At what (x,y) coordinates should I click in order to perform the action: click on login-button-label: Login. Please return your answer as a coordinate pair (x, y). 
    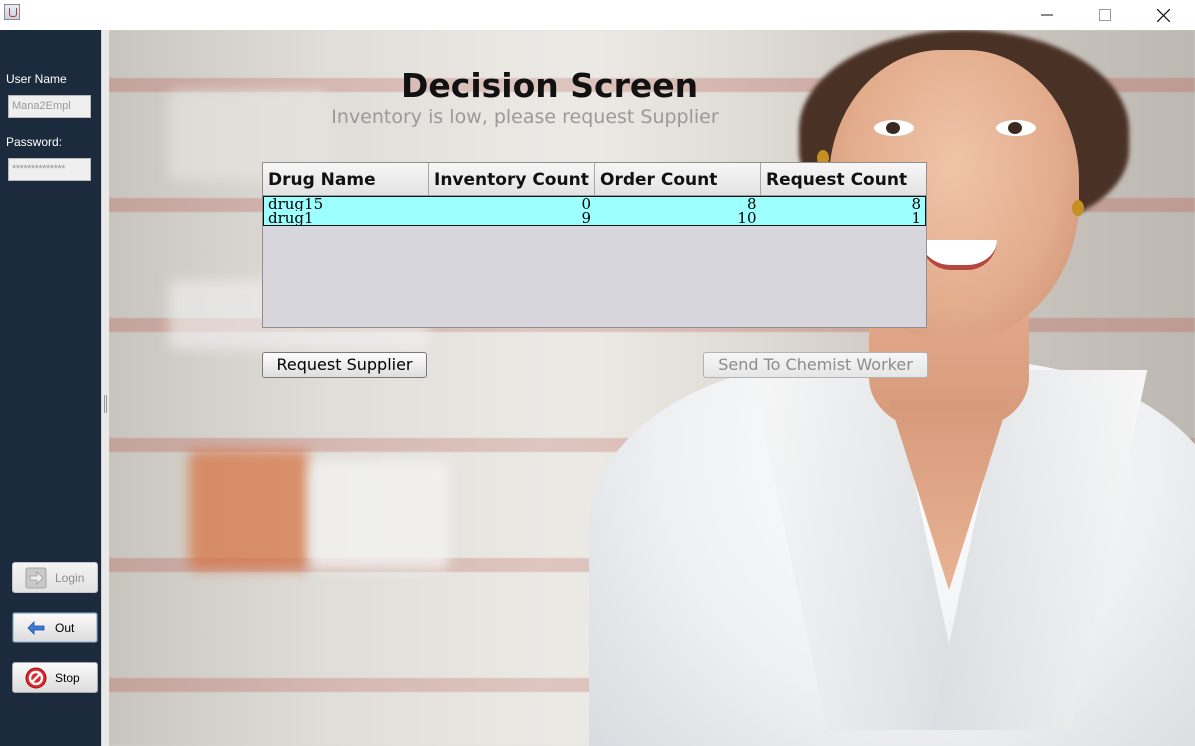
    Looking at the image, I should click on (70, 577).